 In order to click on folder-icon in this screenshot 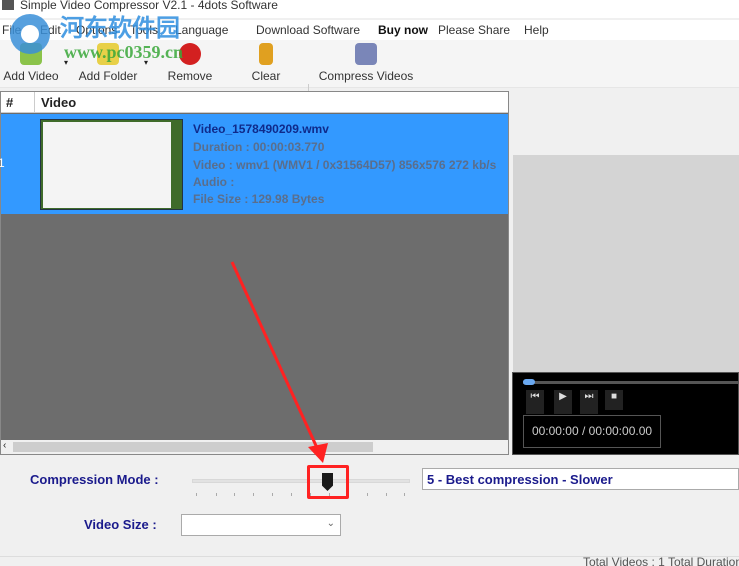, I will do `click(108, 54)`.